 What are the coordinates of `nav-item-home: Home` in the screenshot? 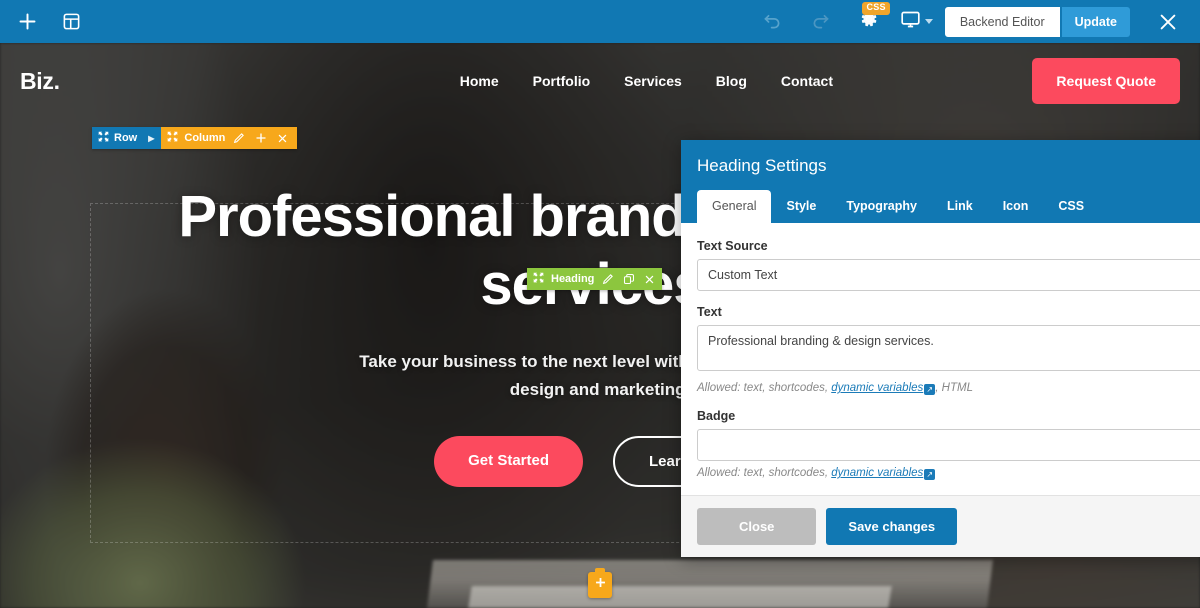 It's located at (479, 81).